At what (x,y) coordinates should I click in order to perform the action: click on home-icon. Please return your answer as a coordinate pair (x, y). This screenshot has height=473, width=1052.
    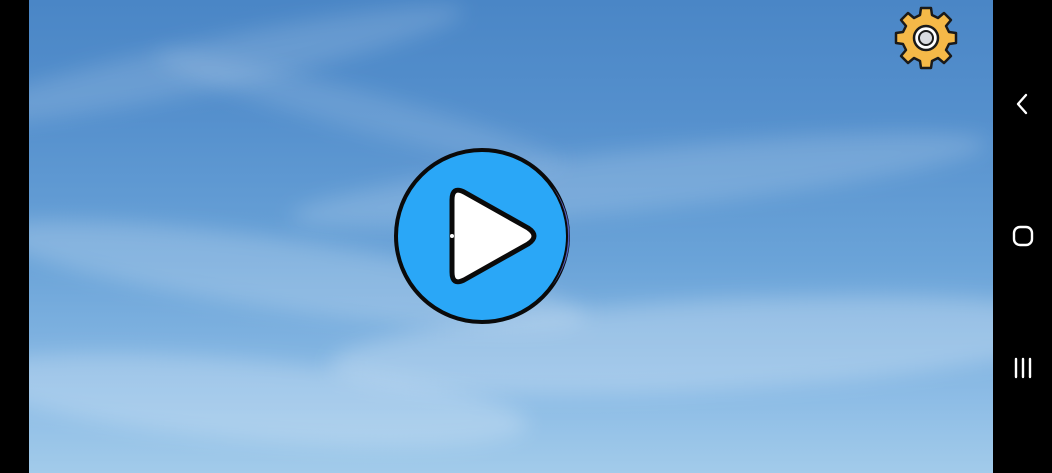
    Looking at the image, I should click on (1022, 236).